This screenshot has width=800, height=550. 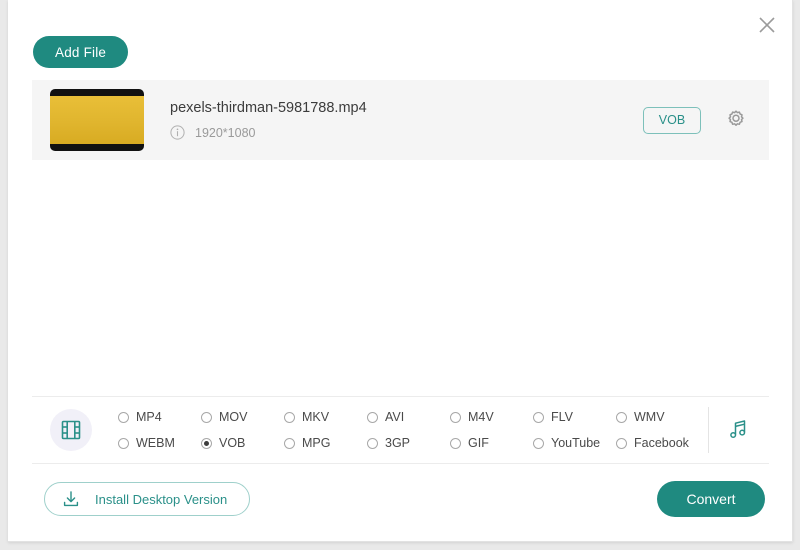 What do you see at coordinates (711, 499) in the screenshot?
I see `convert-button: Convert` at bounding box center [711, 499].